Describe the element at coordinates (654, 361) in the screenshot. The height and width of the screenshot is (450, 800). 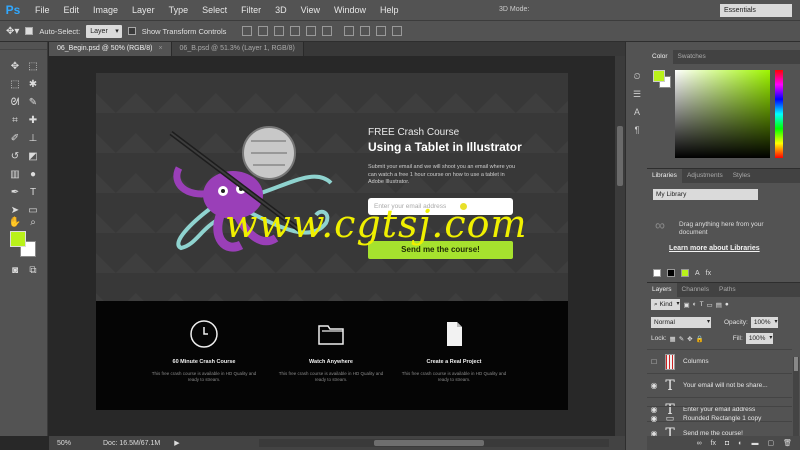
I see `visibility-toggle-off: □` at that location.